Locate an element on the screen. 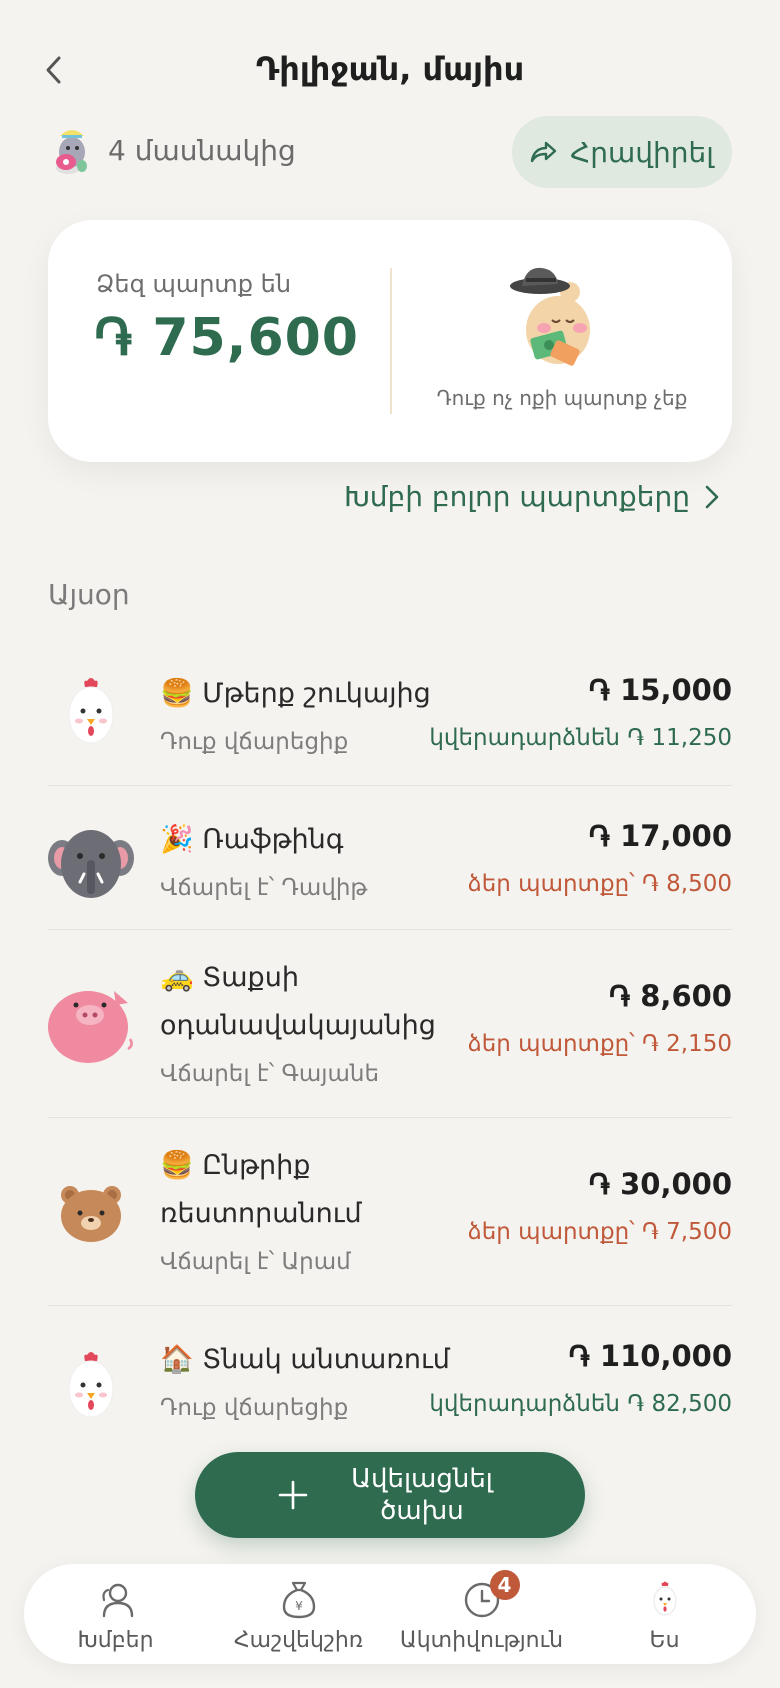 This screenshot has width=780, height=1688. expense-amount: ֏ 15,000 is located at coordinates (660, 690).